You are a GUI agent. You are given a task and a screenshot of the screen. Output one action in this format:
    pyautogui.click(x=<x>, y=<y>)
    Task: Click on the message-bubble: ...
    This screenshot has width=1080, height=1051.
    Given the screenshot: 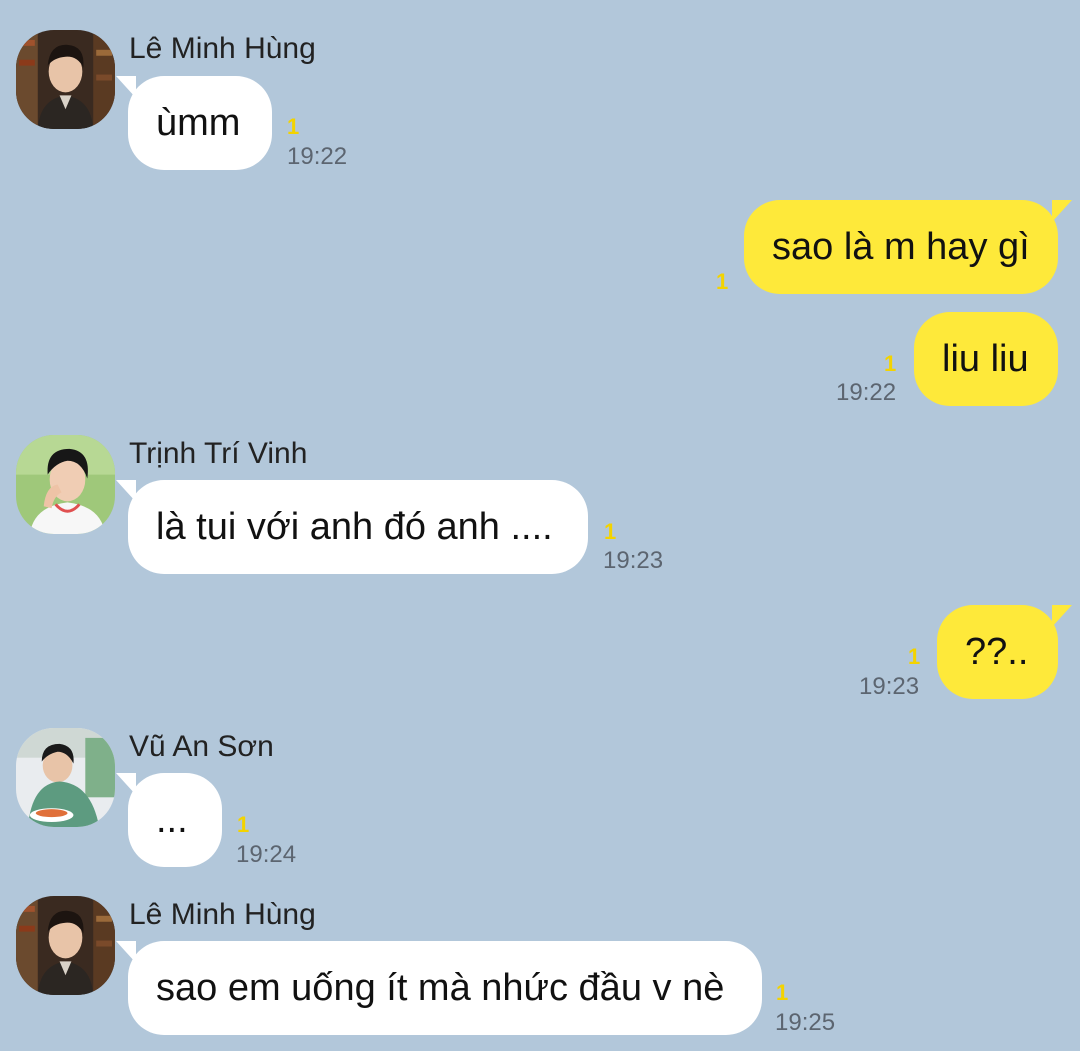 What is the action you would take?
    pyautogui.click(x=169, y=820)
    